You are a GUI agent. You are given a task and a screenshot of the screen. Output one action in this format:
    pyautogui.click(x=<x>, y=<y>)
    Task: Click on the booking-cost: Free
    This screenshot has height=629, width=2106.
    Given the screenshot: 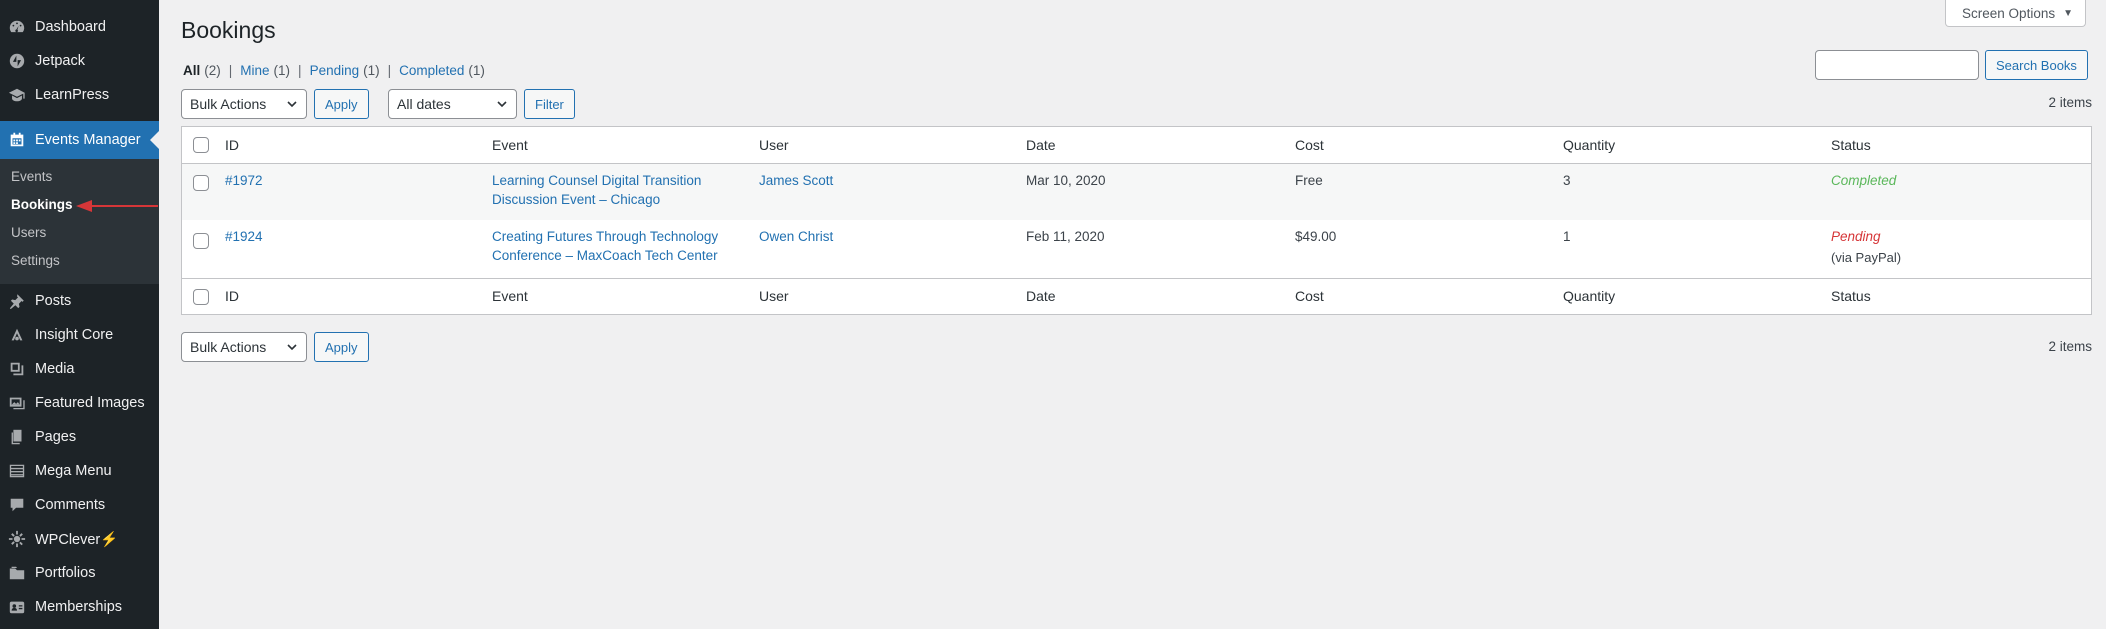 What is the action you would take?
    pyautogui.click(x=1309, y=180)
    